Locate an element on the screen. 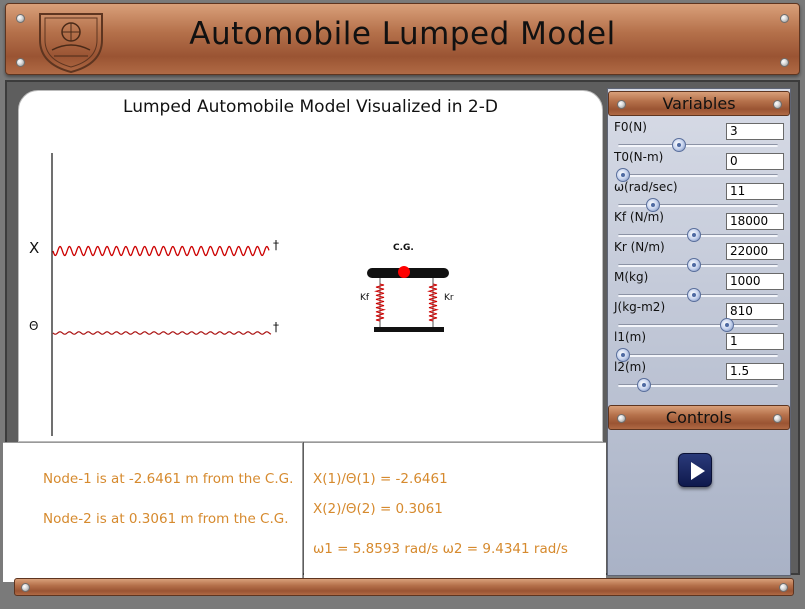 This screenshot has height=609, width=805. variable-label: J(kg-m2) is located at coordinates (640, 307).